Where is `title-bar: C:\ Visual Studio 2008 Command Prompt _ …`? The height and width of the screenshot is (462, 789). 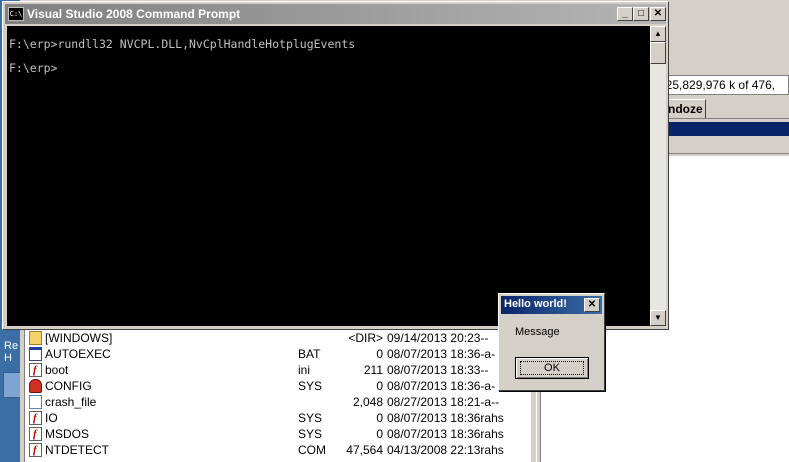 title-bar: C:\ Visual Studio 2008 Command Prompt _ … is located at coordinates (335, 14).